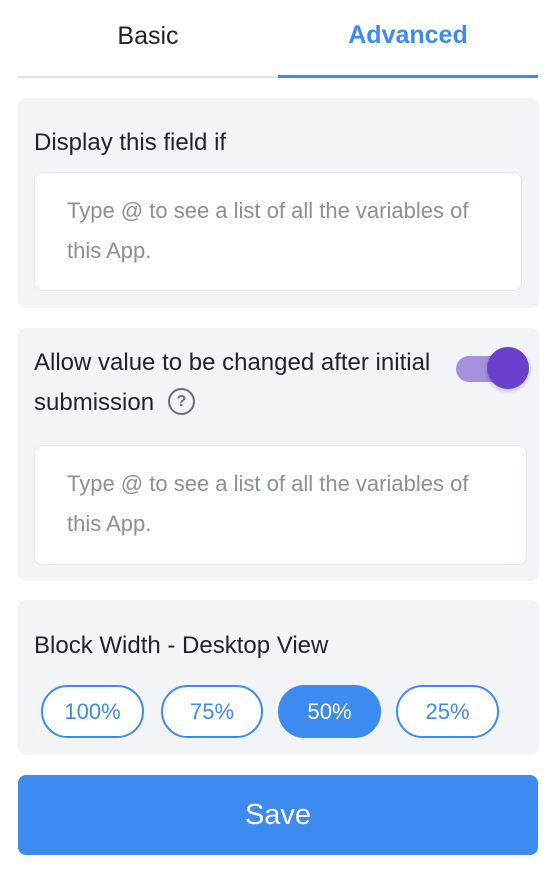 The width and height of the screenshot is (550, 890). I want to click on width-option-100: 100%, so click(92, 711).